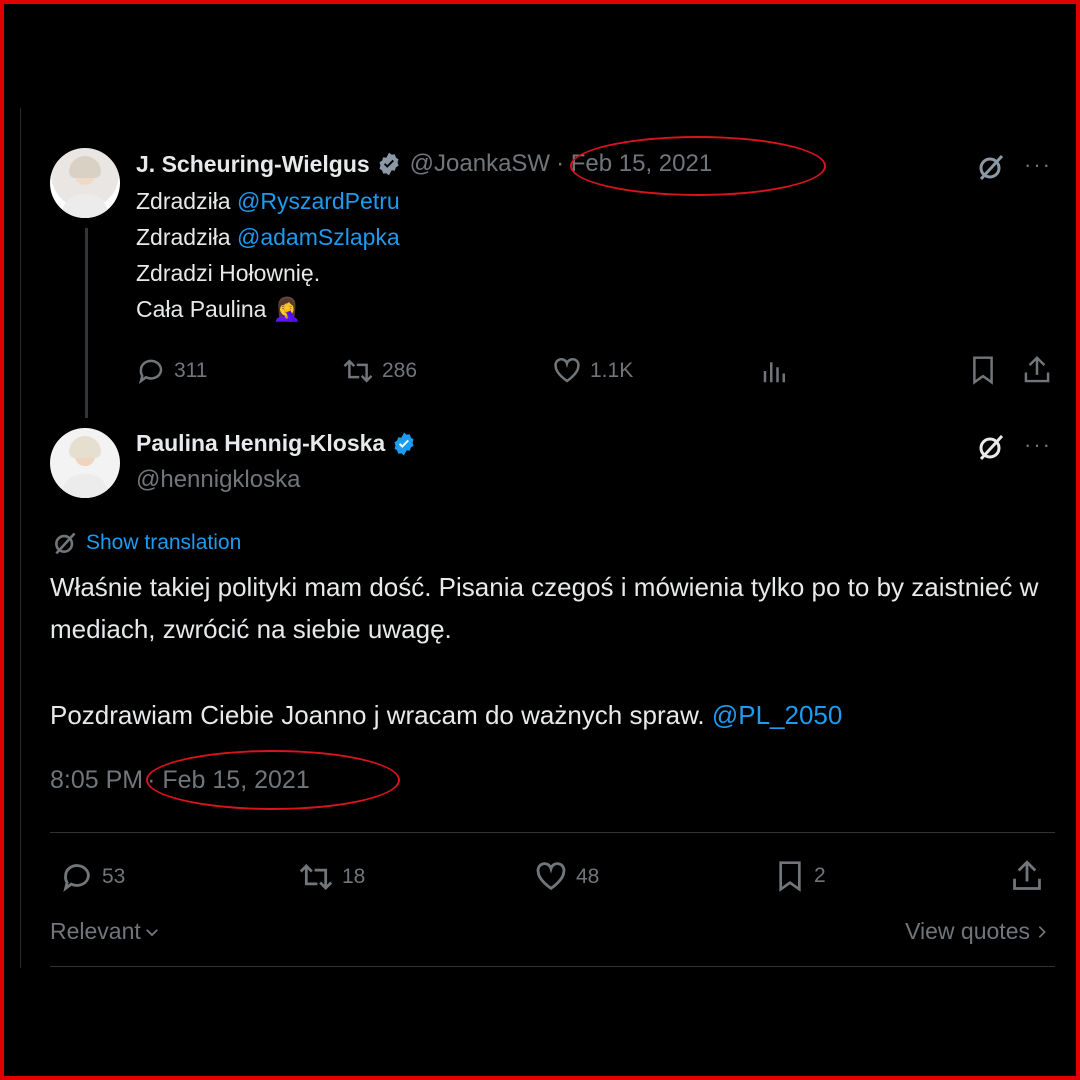  What do you see at coordinates (588, 876) in the screenshot?
I see `like-count: 48` at bounding box center [588, 876].